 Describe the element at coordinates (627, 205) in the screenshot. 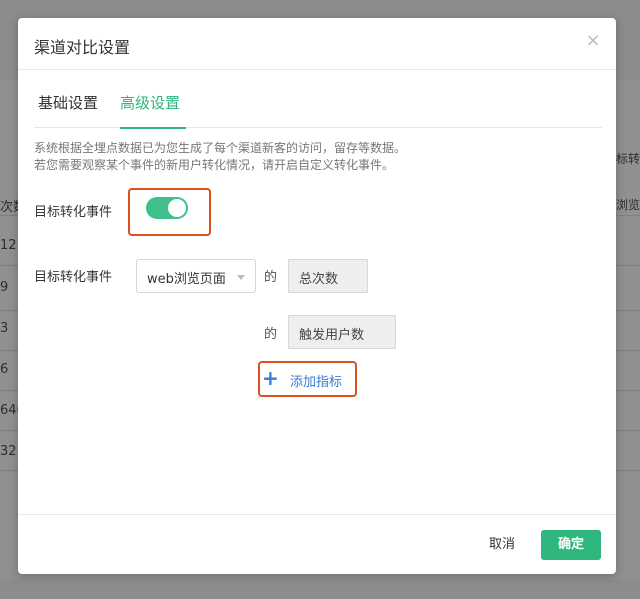

I see `bg-cell: 浏览` at that location.